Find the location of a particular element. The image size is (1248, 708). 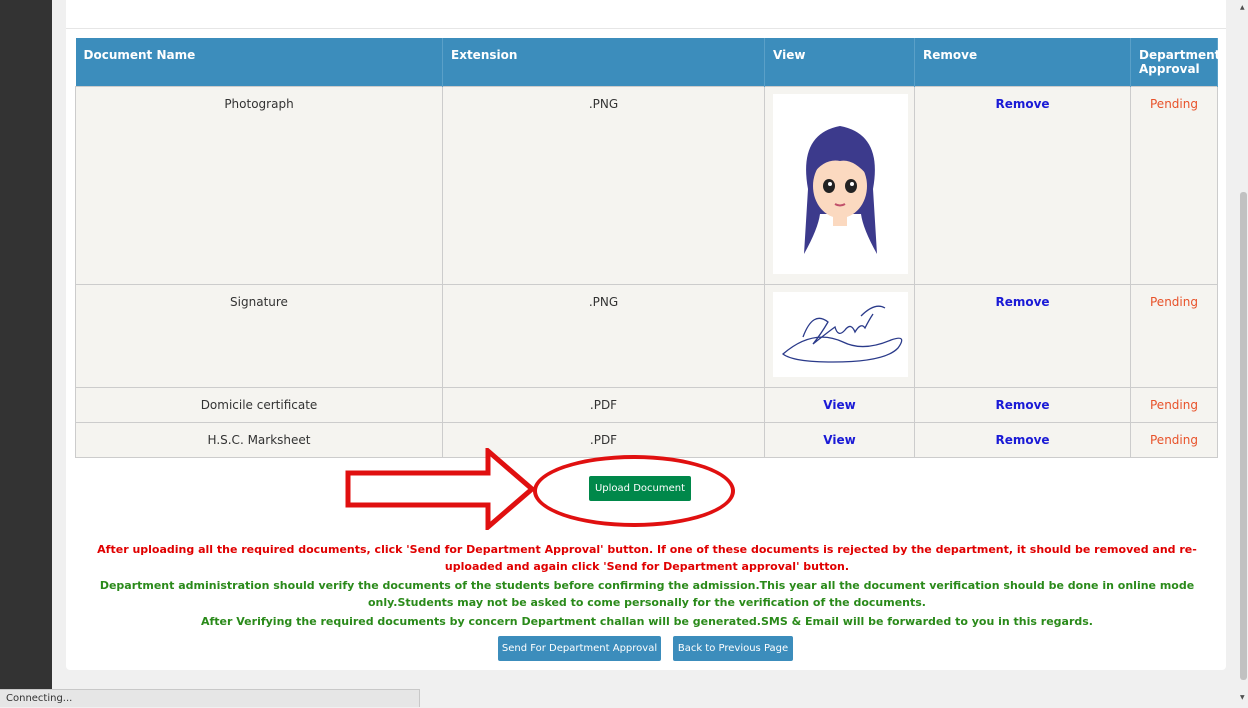

header-extension: Extension is located at coordinates (603, 62).